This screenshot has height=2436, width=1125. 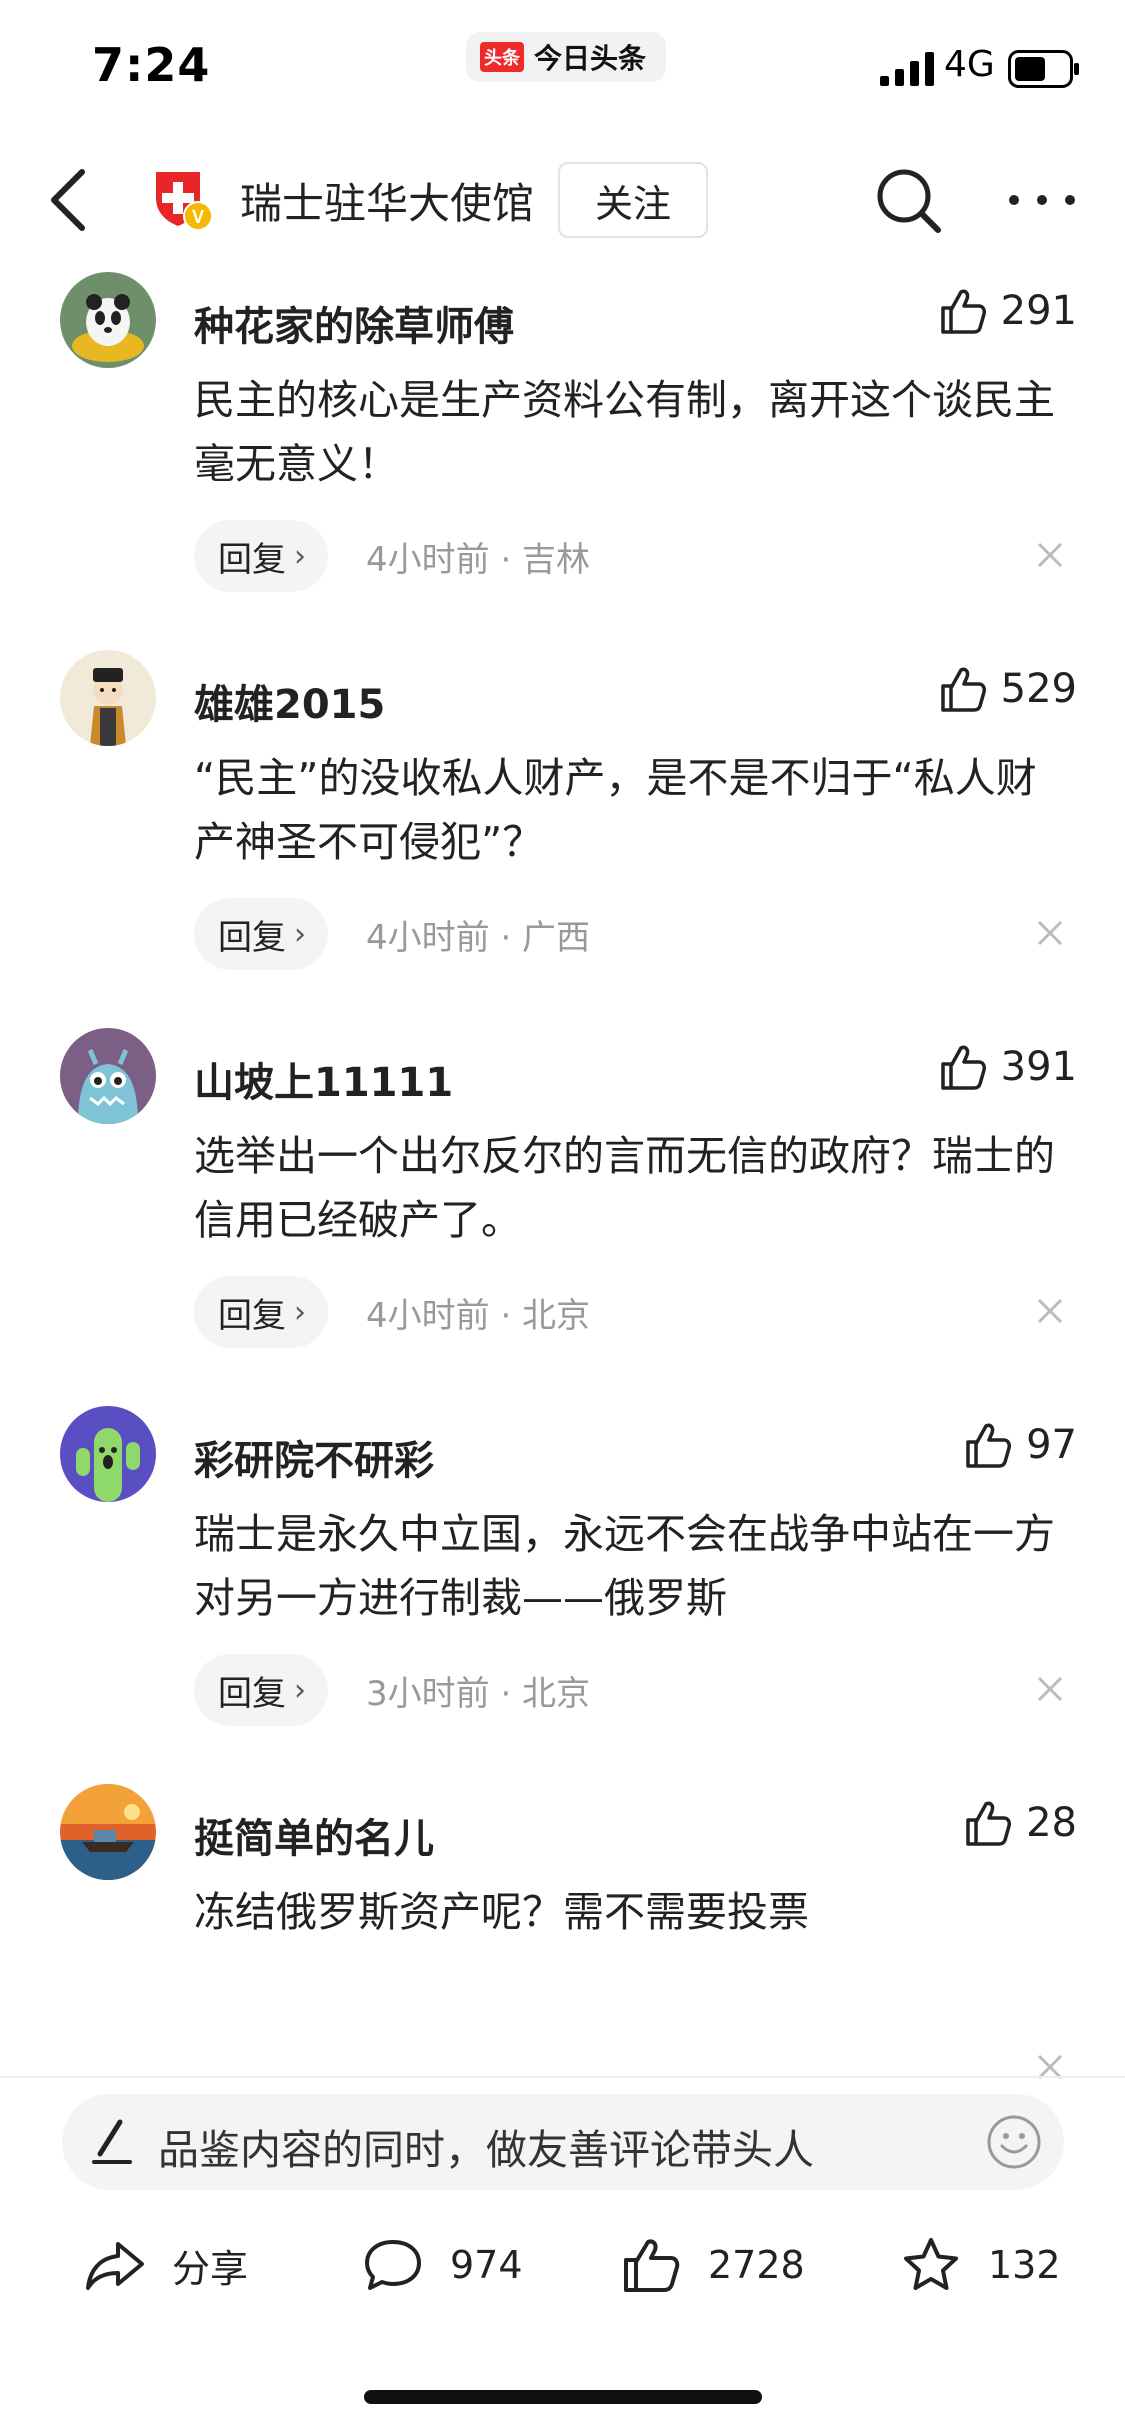 What do you see at coordinates (756, 2265) in the screenshot?
I see `likes-count: 2728` at bounding box center [756, 2265].